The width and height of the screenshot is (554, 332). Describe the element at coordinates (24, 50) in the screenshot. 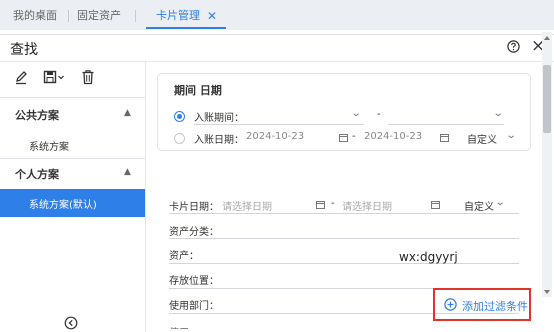

I see `dialog-title: 查找` at that location.